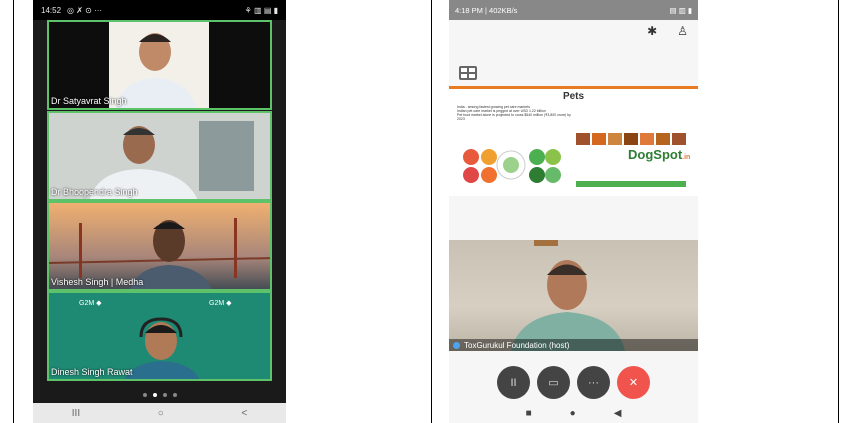 The width and height of the screenshot is (853, 423). I want to click on android-nav-bar: III ○ <, so click(159, 413).